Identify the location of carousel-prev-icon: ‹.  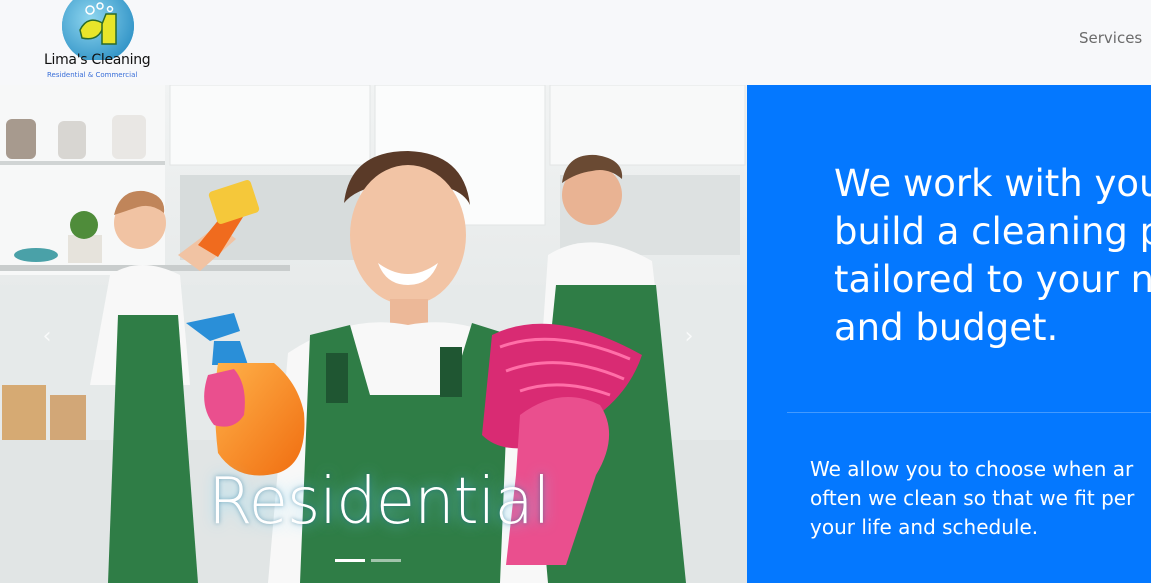
(47, 337).